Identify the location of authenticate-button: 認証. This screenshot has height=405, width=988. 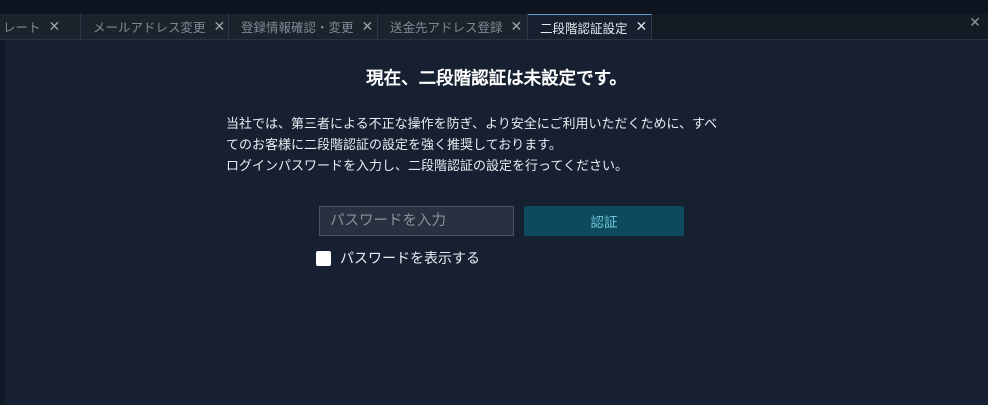
(604, 221).